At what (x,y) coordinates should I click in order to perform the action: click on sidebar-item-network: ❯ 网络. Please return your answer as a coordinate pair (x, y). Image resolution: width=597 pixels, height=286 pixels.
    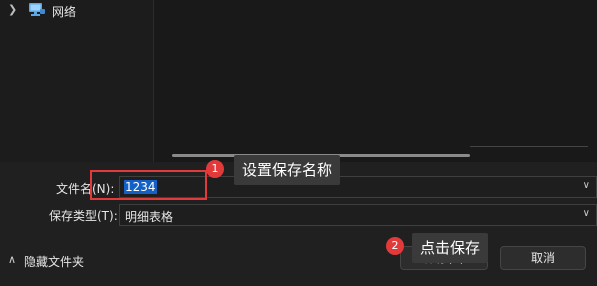
    Looking at the image, I should click on (76, 11).